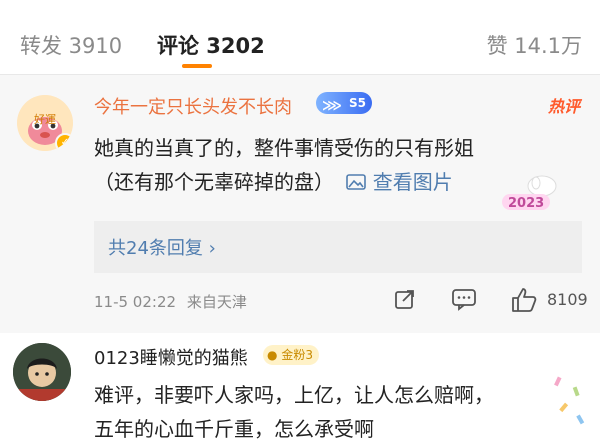 Image resolution: width=600 pixels, height=442 pixels. Describe the element at coordinates (356, 182) in the screenshot. I see `image-icon` at that location.